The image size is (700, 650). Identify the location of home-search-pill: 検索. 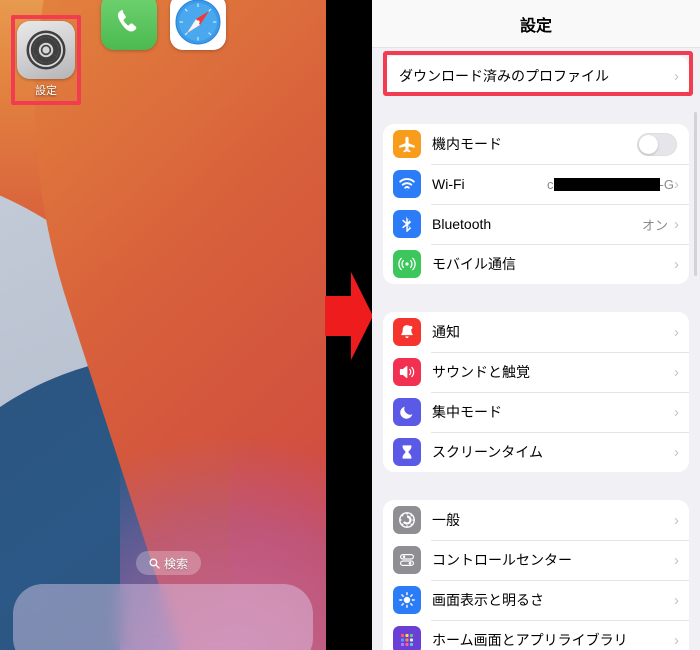
(169, 563).